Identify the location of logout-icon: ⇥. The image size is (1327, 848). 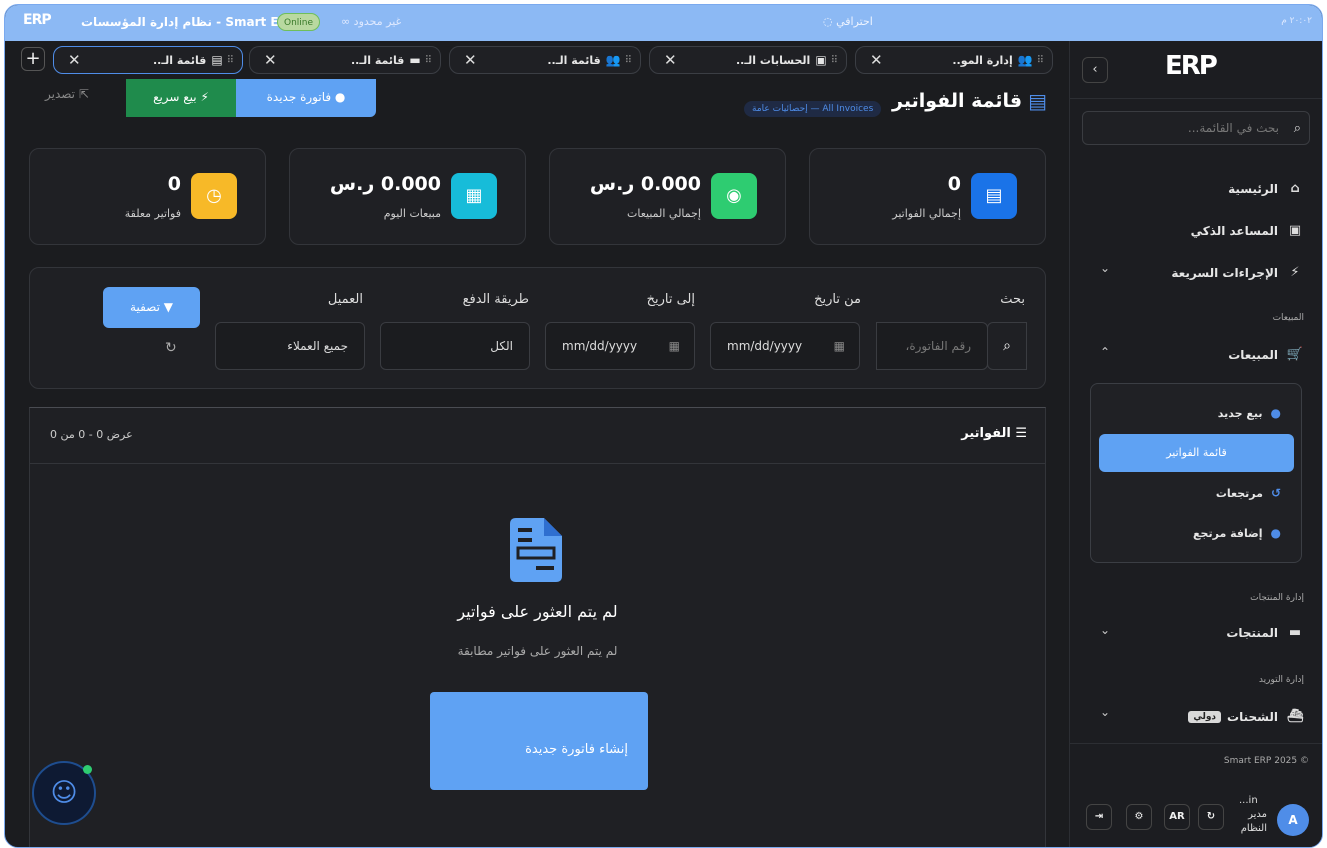
(1099, 817).